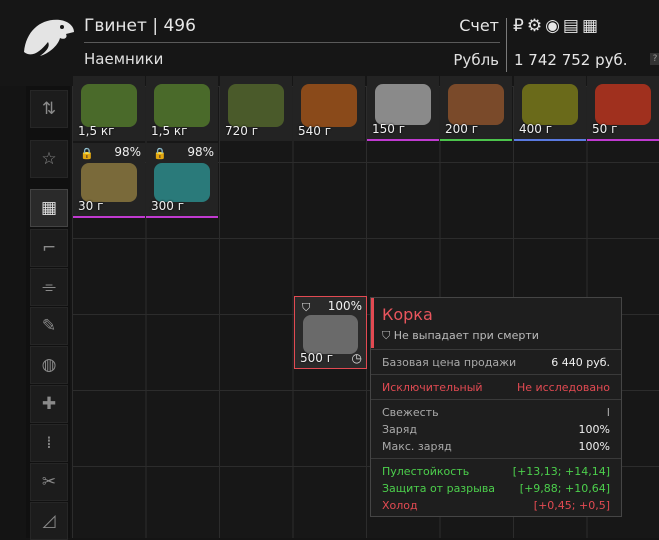 Image resolution: width=659 pixels, height=540 pixels. What do you see at coordinates (466, 335) in the screenshot?
I see `no-drop-text: Не выпадает при смерти` at bounding box center [466, 335].